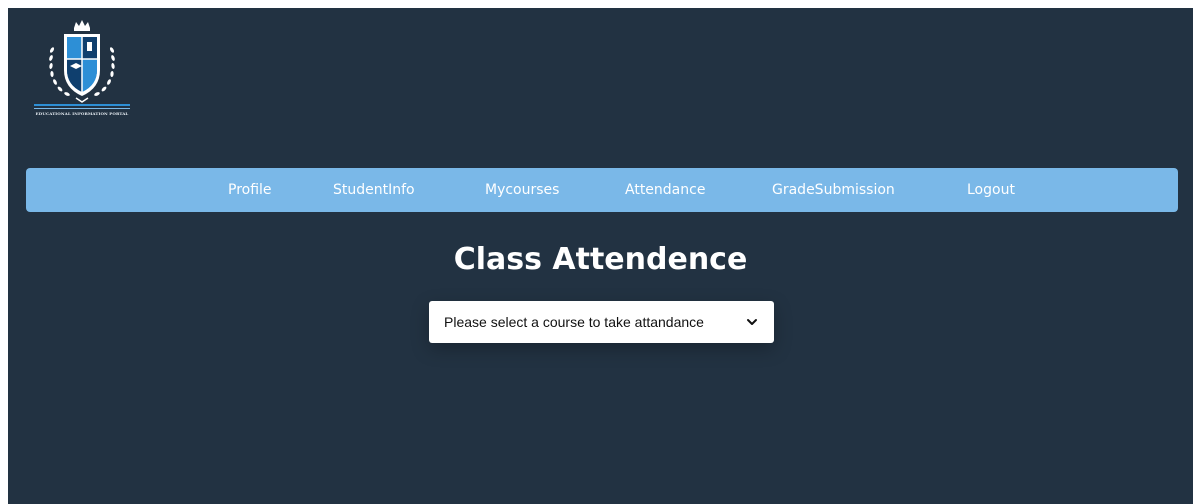 The image size is (1193, 504). What do you see at coordinates (250, 190) in the screenshot?
I see `nav-item-profile: Profile` at bounding box center [250, 190].